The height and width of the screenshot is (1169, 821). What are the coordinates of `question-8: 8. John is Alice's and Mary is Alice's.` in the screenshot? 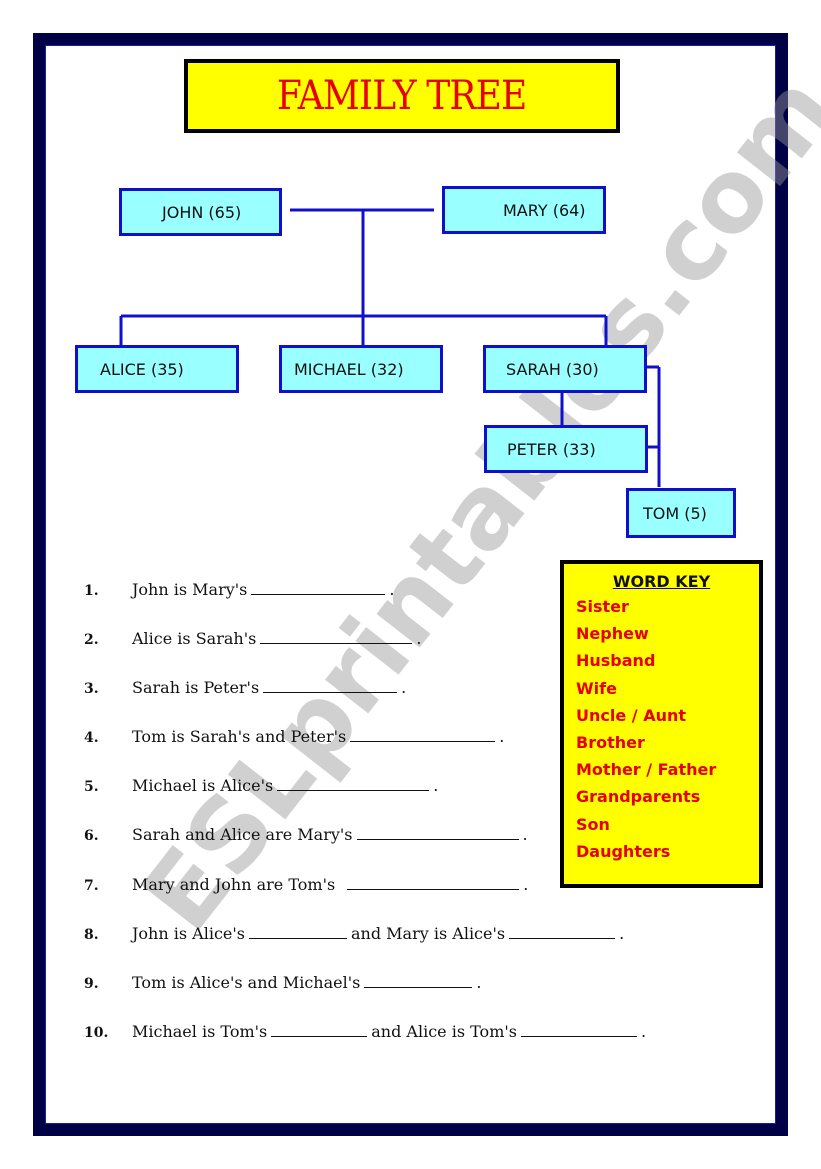 It's located at (354, 933).